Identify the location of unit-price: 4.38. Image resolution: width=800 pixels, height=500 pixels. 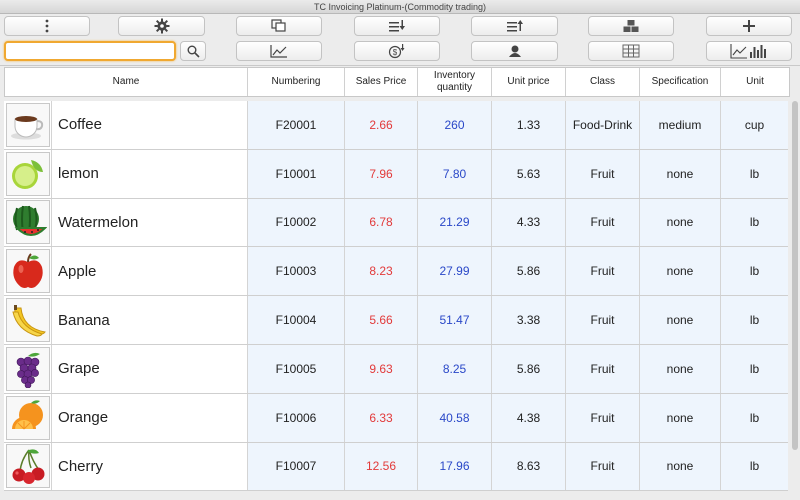
(529, 417).